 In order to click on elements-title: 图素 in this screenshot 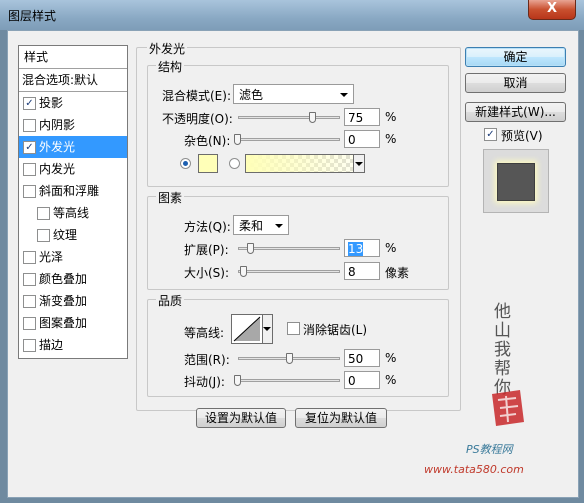, I will do `click(170, 197)`.